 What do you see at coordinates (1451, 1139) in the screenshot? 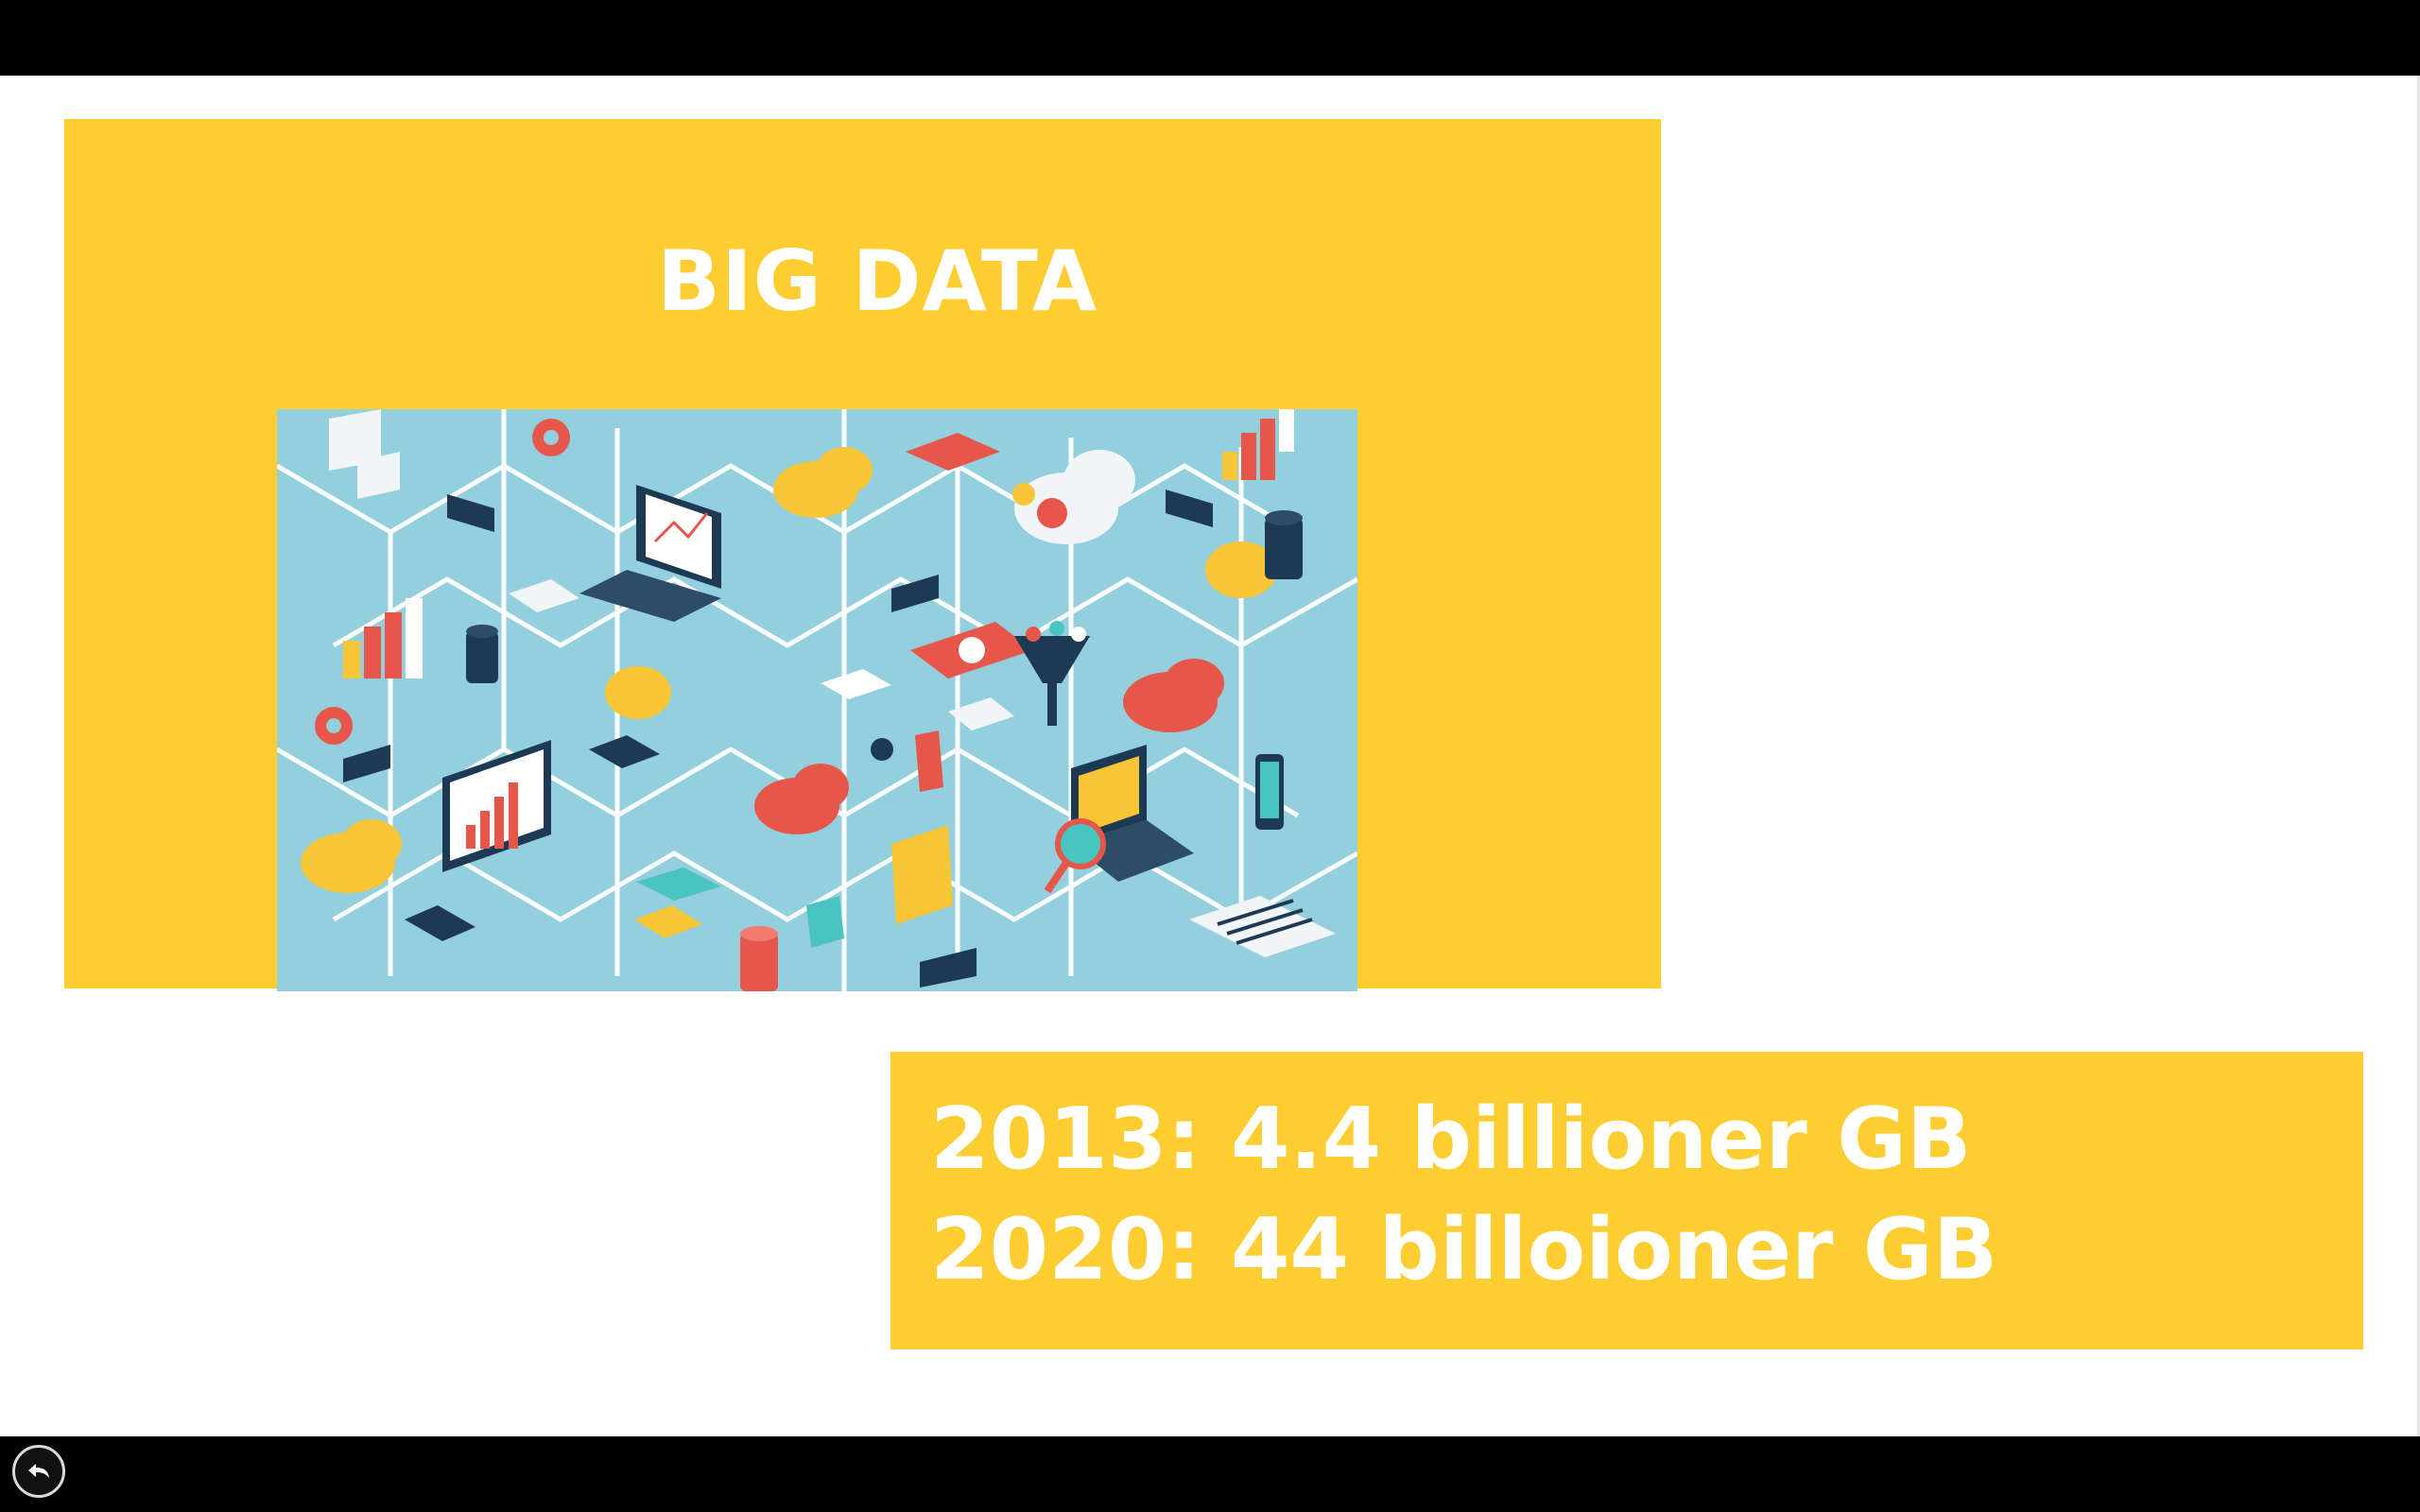
I see `stat-2013: 2013: 4.4 billioner GB` at bounding box center [1451, 1139].